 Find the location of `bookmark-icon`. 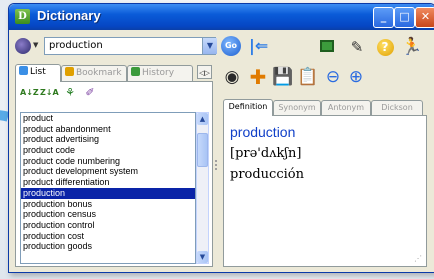

bookmark-icon is located at coordinates (69, 71).